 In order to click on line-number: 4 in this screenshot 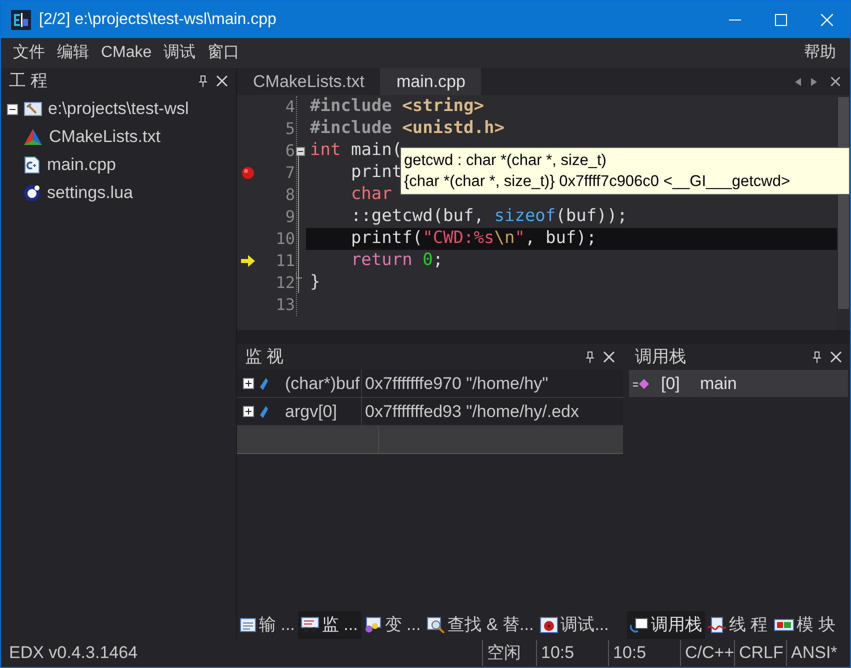, I will do `click(289, 107)`.